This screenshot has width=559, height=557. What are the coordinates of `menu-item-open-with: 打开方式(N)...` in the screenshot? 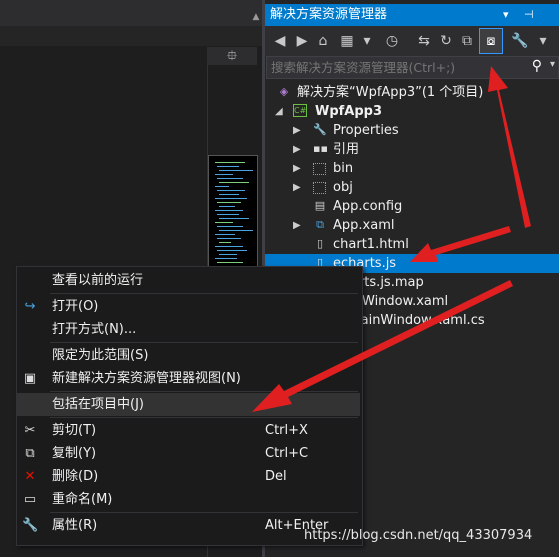 It's located at (188, 329).